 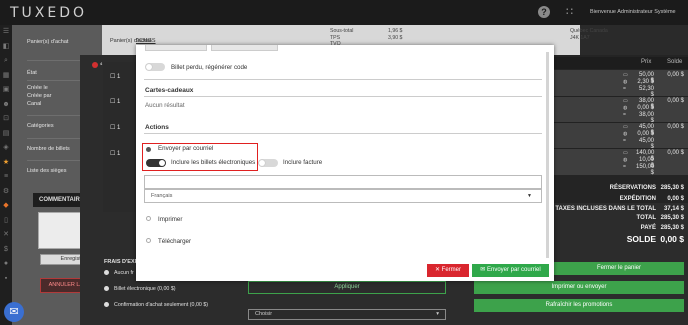 I want to click on shipping-option: Confirmation d'achat seulement (0,00 $), so click(x=156, y=305).